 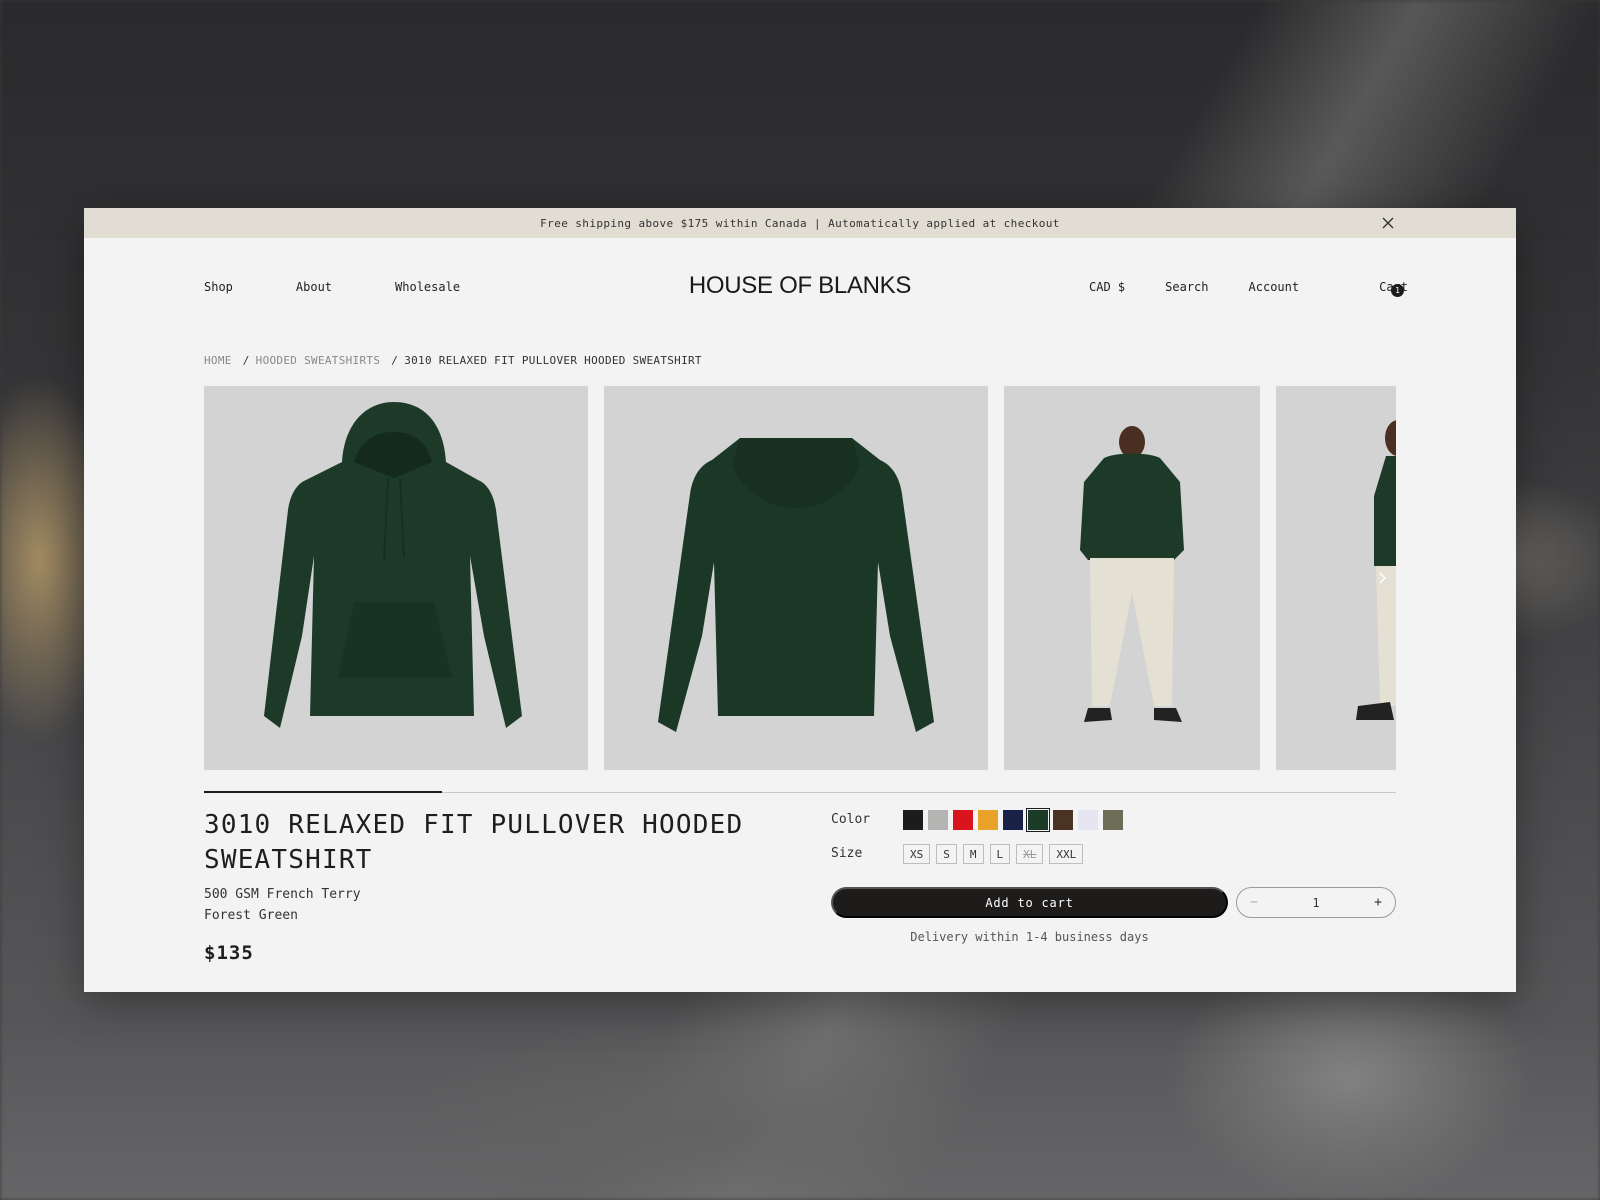 I want to click on gallery-progress-track, so click(x=800, y=792).